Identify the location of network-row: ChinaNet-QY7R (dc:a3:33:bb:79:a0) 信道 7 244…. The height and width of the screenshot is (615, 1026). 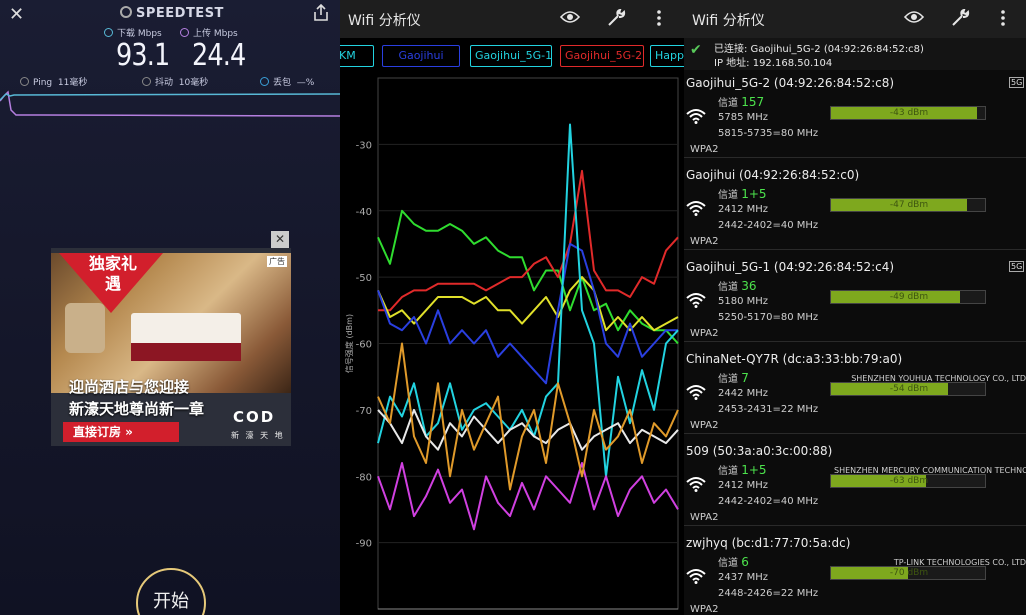
(855, 391).